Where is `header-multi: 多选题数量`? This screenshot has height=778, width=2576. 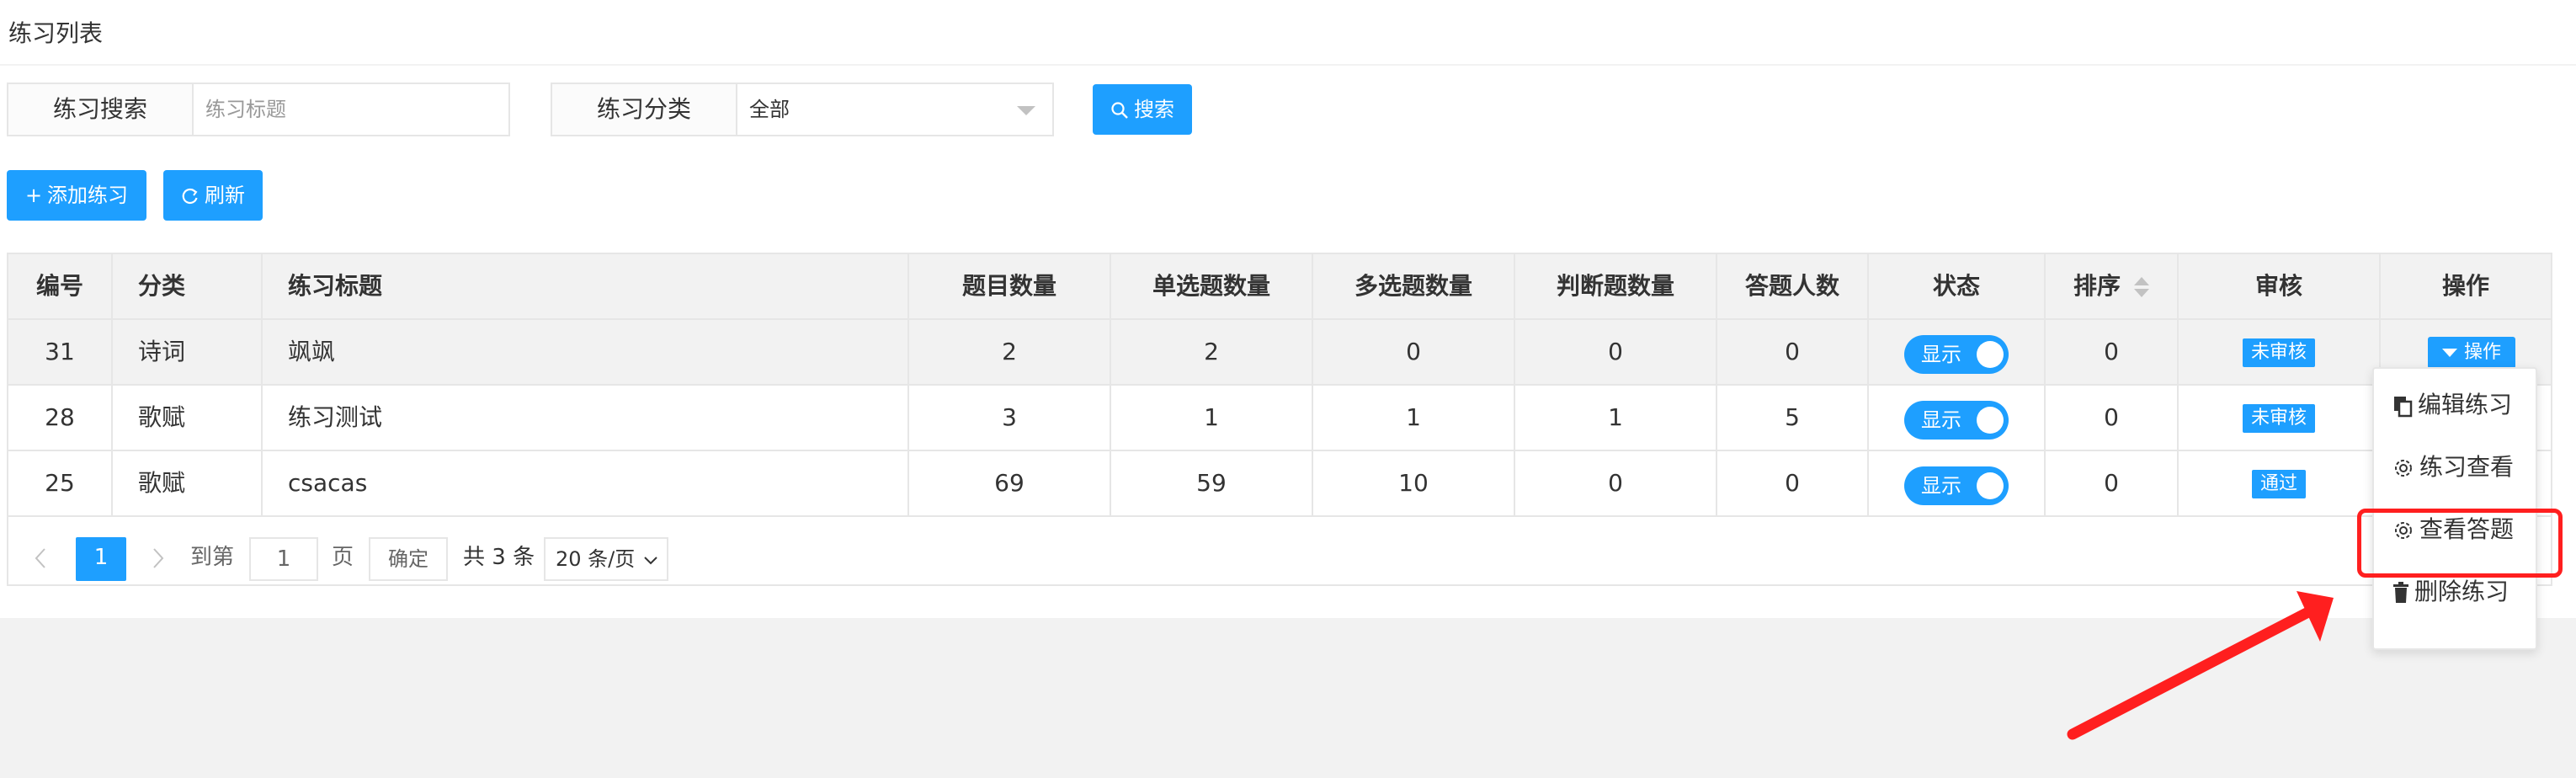
header-multi: 多选题数量 is located at coordinates (1414, 286).